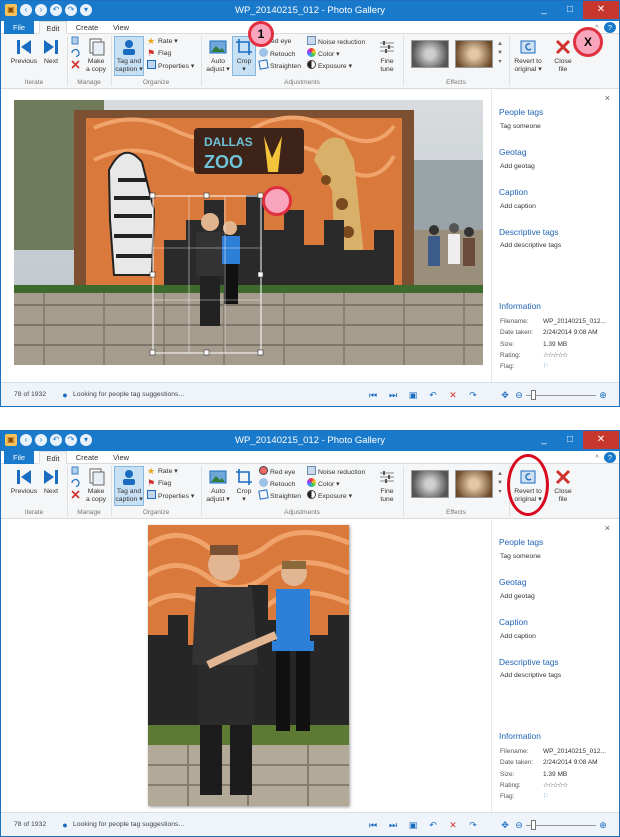  What do you see at coordinates (528, 56) in the screenshot?
I see `revert-to-original-button: Revert to original ▾` at bounding box center [528, 56].